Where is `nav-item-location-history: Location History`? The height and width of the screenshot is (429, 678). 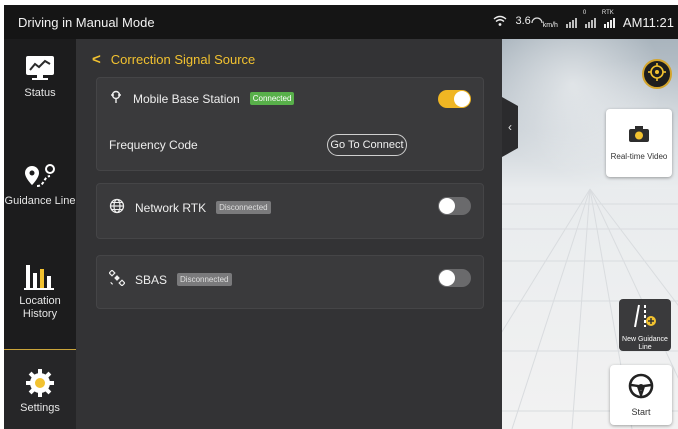 nav-item-location-history: Location History is located at coordinates (40, 291).